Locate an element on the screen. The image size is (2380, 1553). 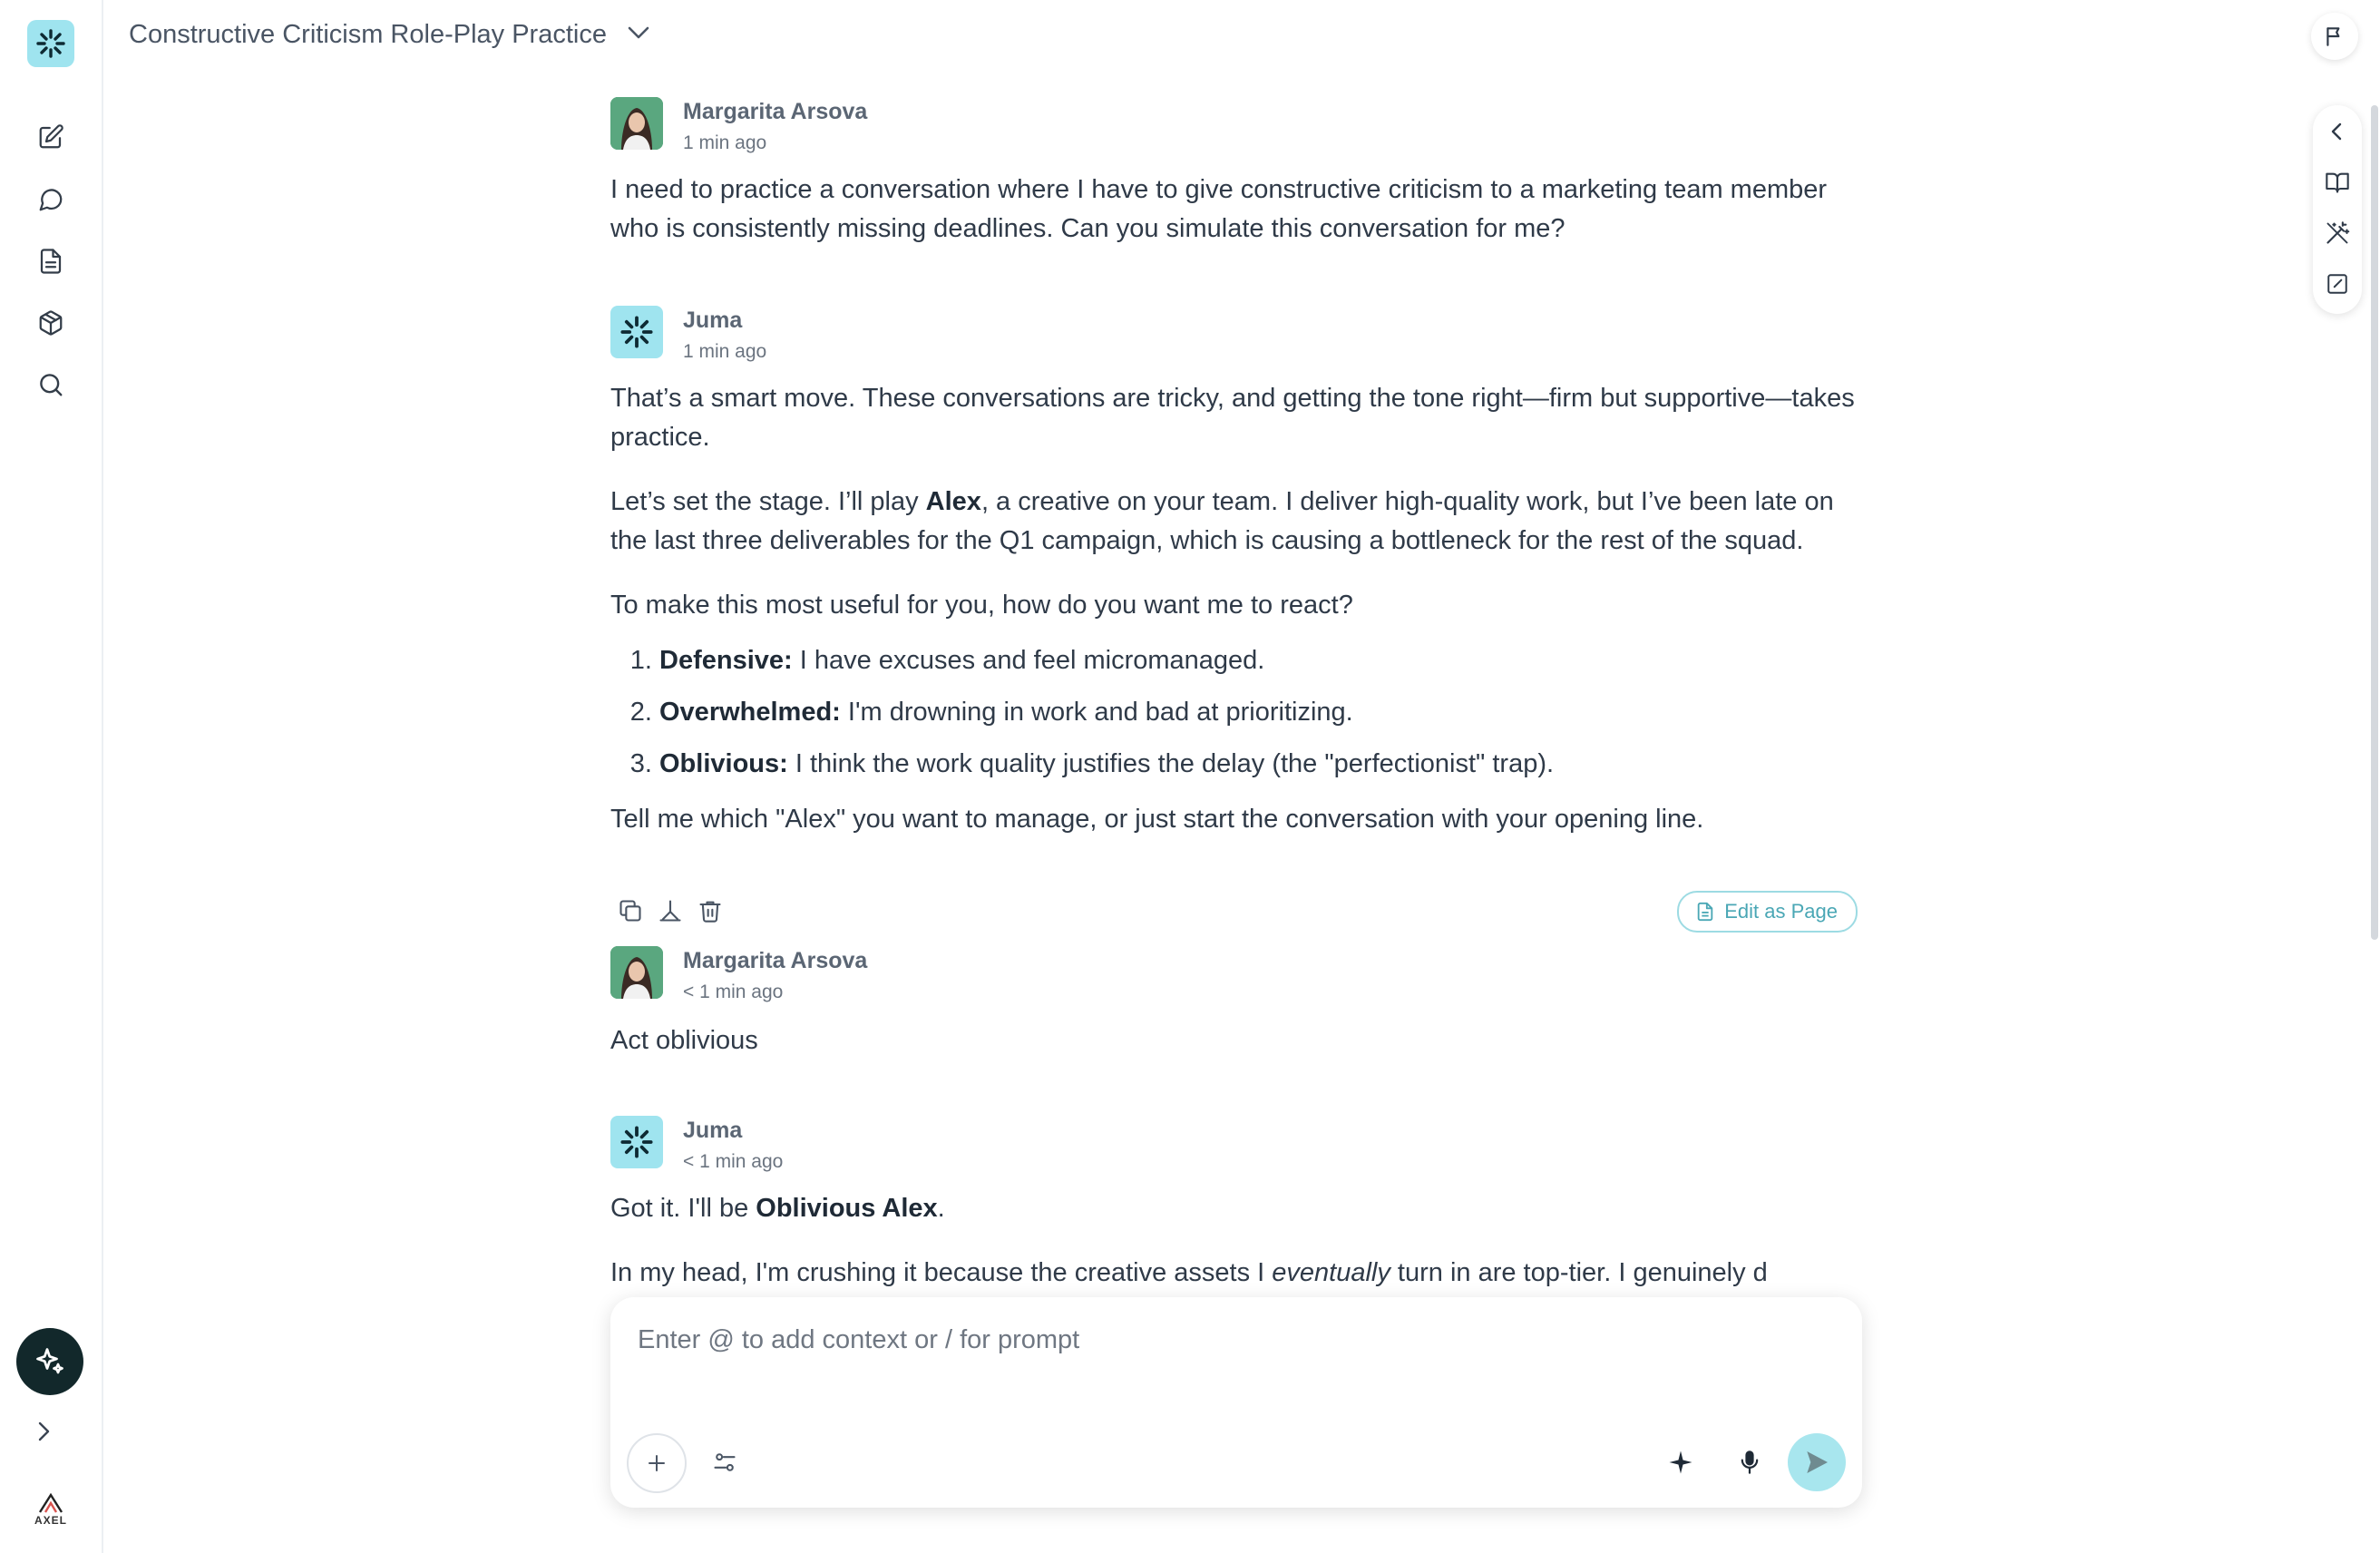
right-toolbar is located at coordinates (2337, 209).